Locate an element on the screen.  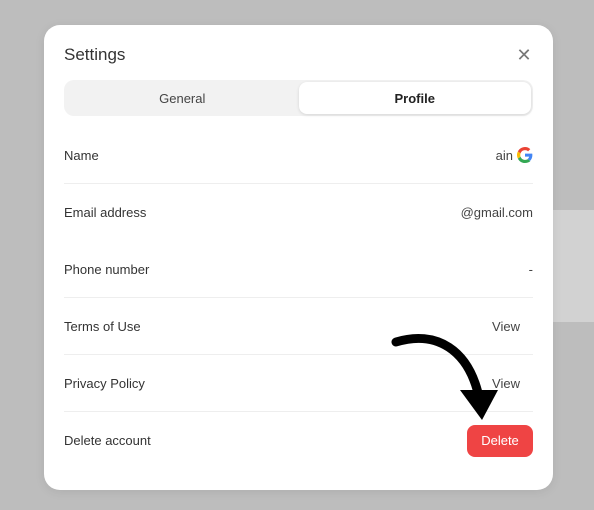
delete-account-row: Delete account Delete is located at coordinates (298, 440).